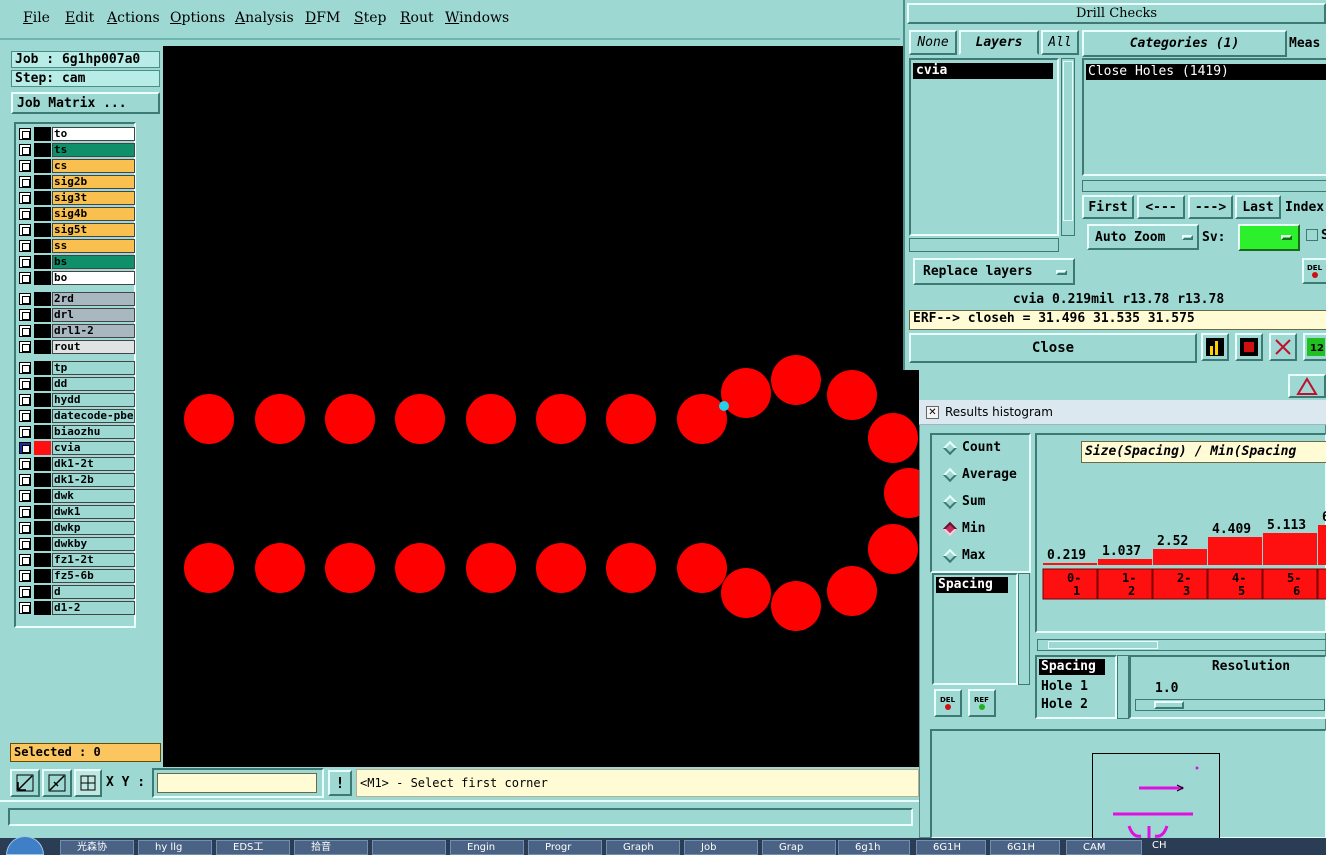  I want to click on layers-listbox: cvia, so click(984, 147).